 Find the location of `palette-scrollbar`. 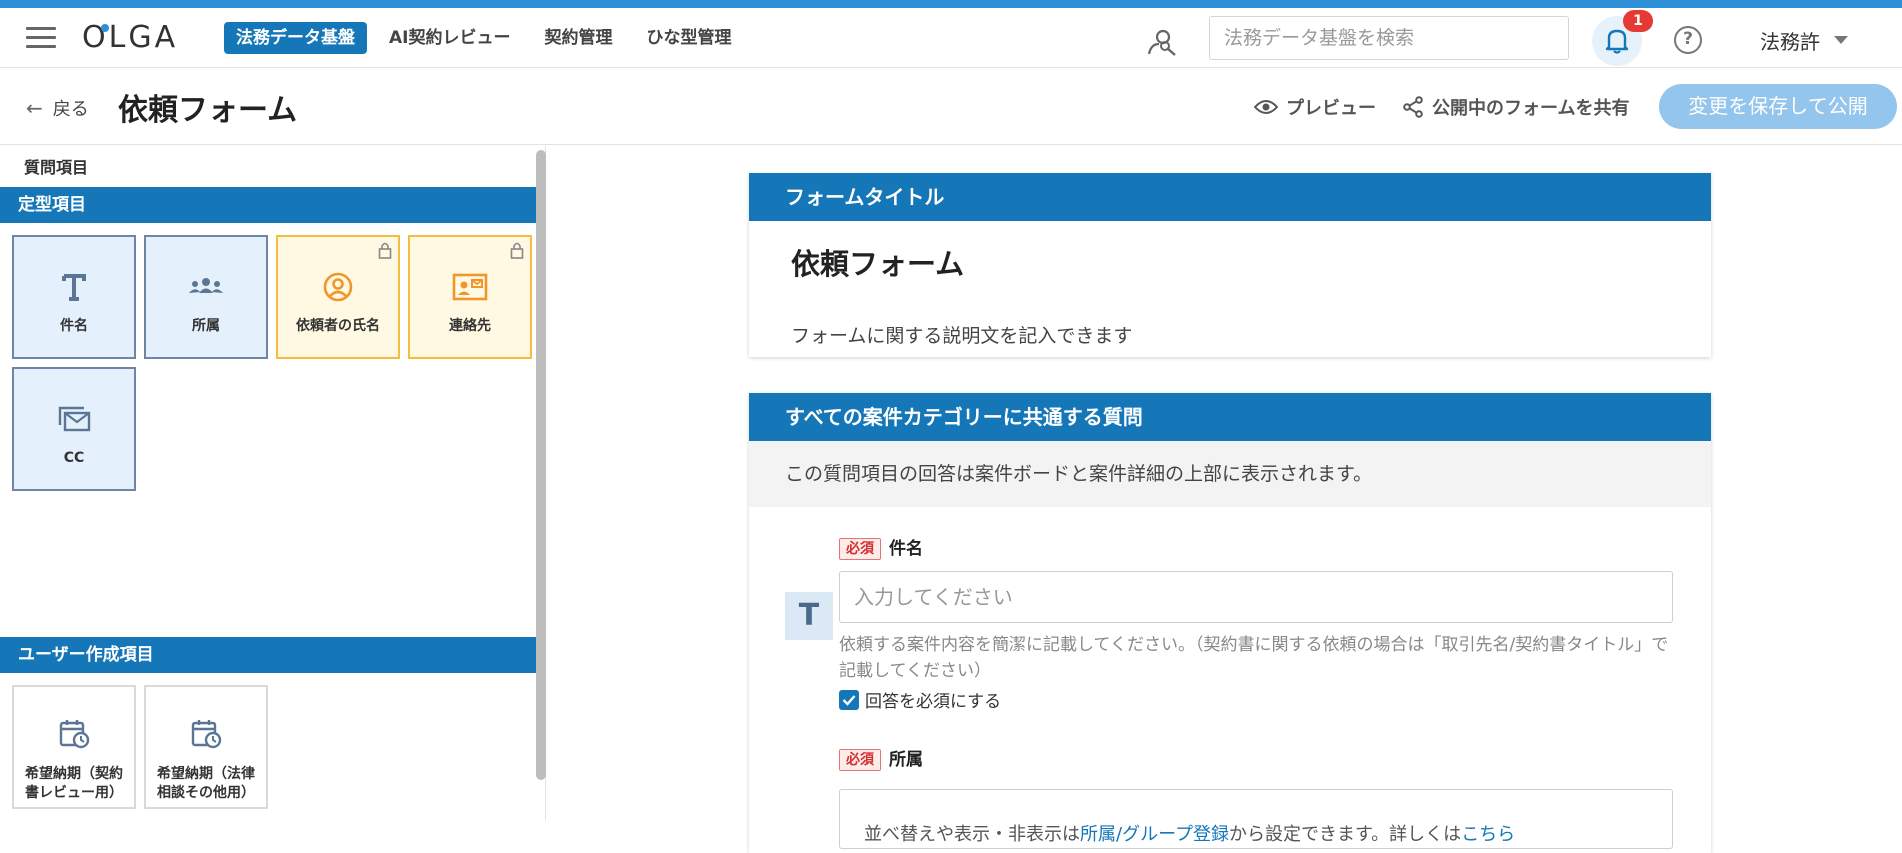

palette-scrollbar is located at coordinates (541, 465).